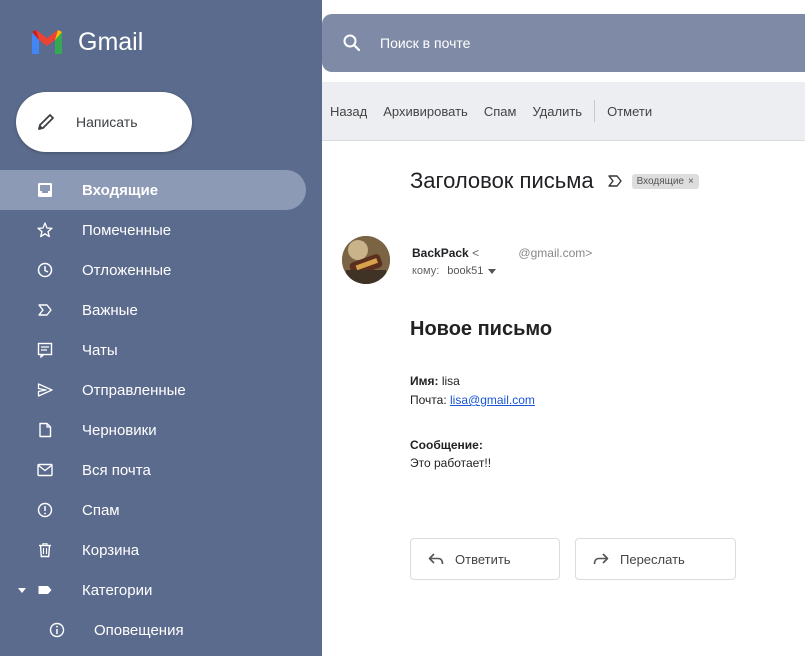 The height and width of the screenshot is (656, 805). I want to click on message-label: Сообщение:, so click(446, 445).